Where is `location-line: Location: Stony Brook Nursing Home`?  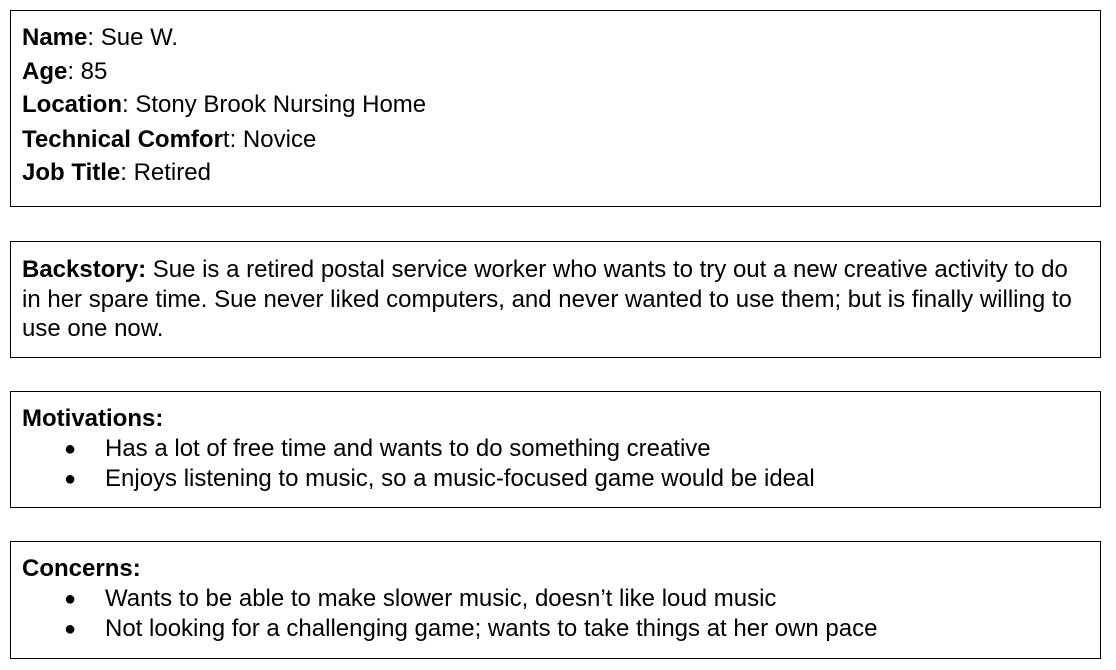 location-line: Location: Stony Brook Nursing Home is located at coordinates (224, 105).